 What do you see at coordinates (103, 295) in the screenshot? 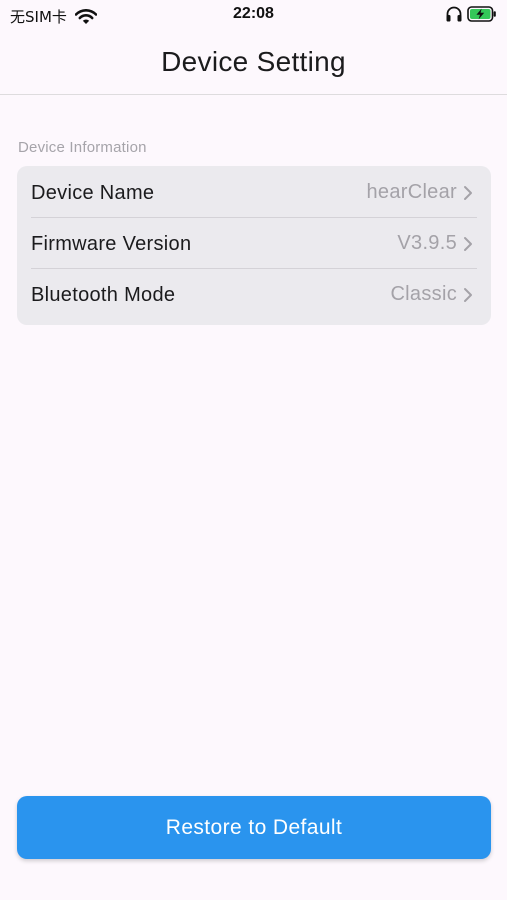
I see `row-label: Bluetooth Mode` at bounding box center [103, 295].